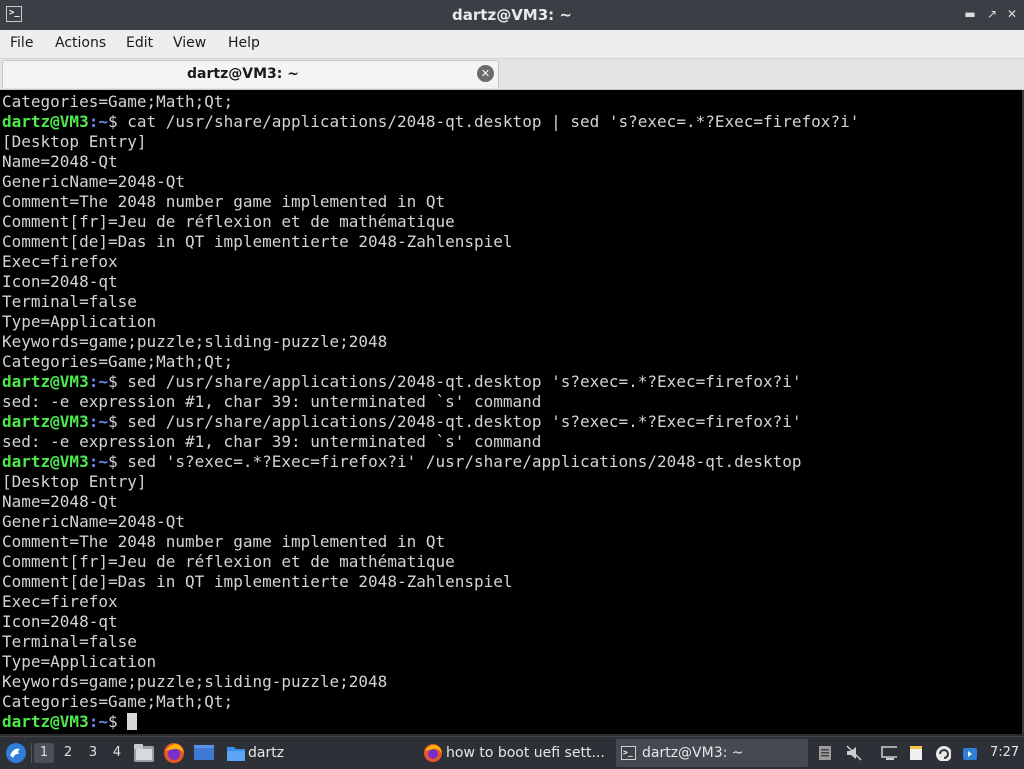 The image size is (1024, 769). What do you see at coordinates (139, 43) in the screenshot?
I see `menu-edit: Edit` at bounding box center [139, 43].